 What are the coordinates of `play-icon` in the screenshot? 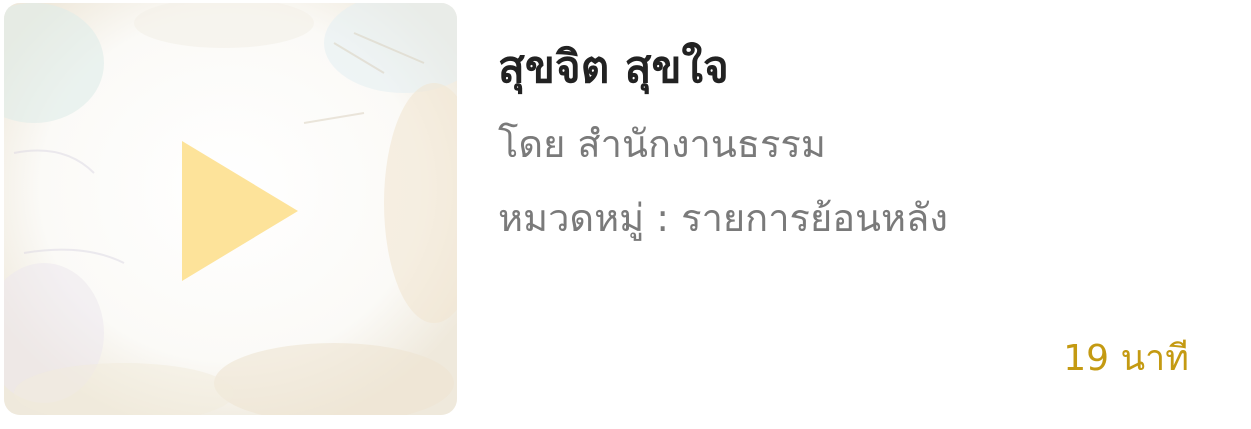 It's located at (240, 211).